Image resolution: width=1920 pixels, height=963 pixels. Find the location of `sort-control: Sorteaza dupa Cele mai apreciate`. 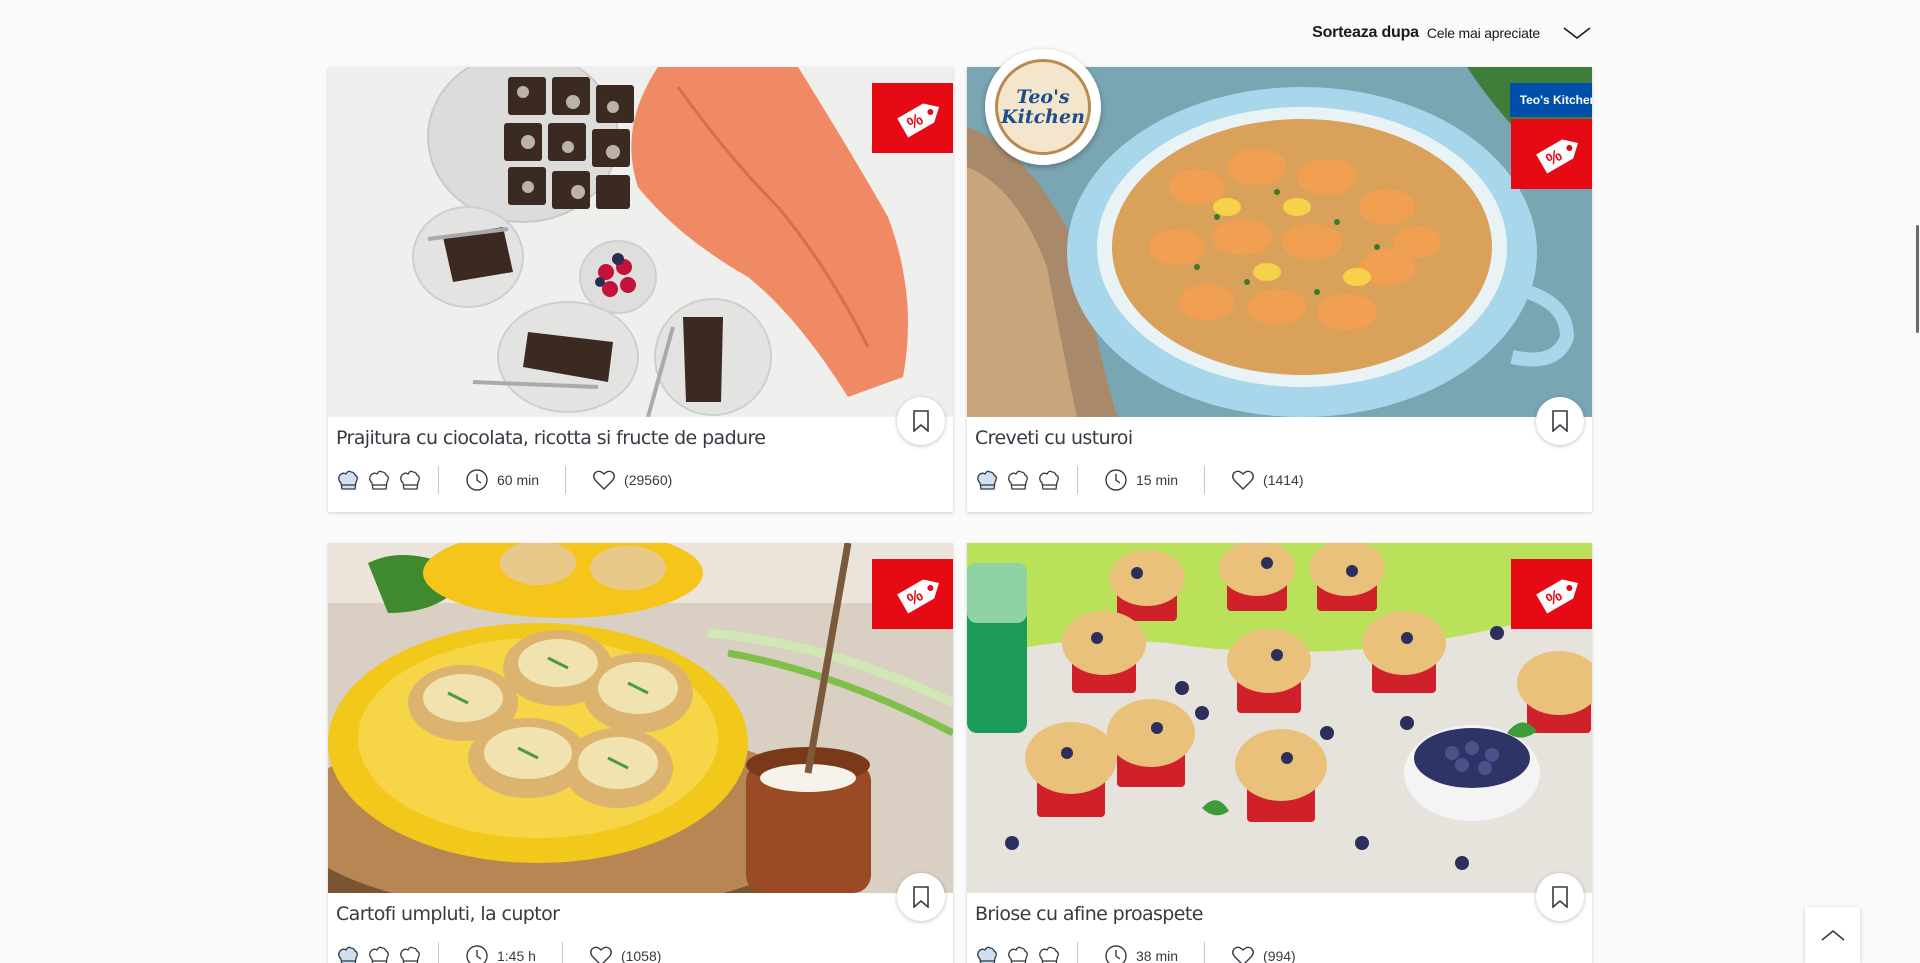

sort-control: Sorteaza dupa Cele mai apreciate is located at coordinates (1452, 33).